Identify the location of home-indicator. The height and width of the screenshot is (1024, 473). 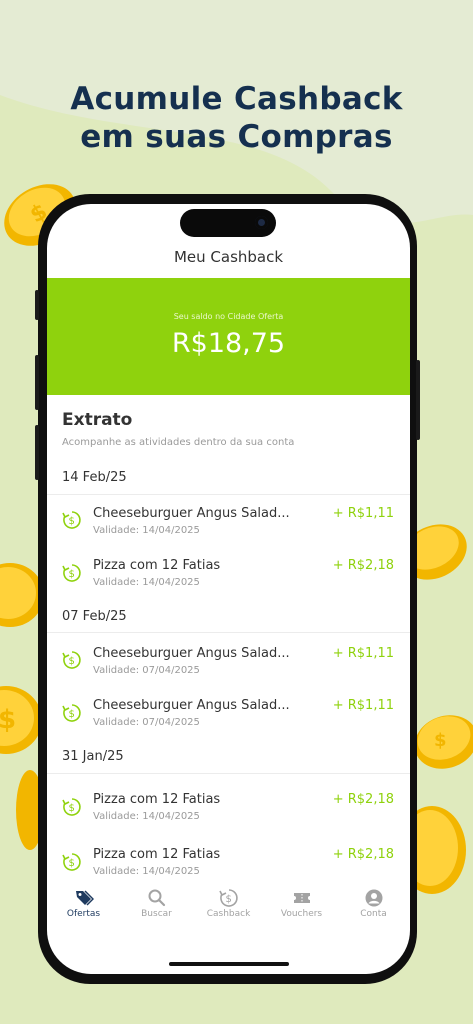
(229, 964).